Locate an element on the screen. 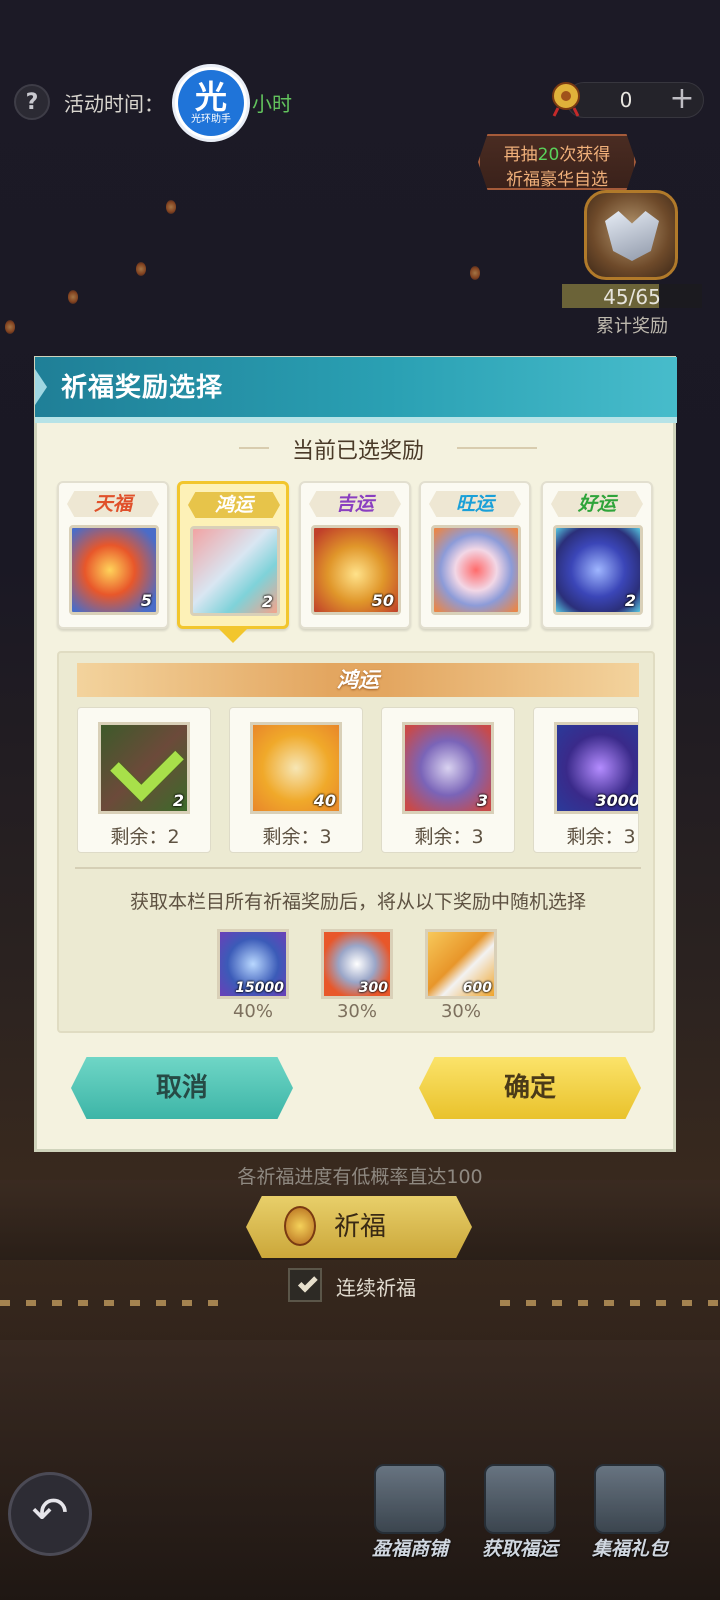 This screenshot has width=720, height=1600. pool-item: 40 剩余：3 is located at coordinates (296, 780).